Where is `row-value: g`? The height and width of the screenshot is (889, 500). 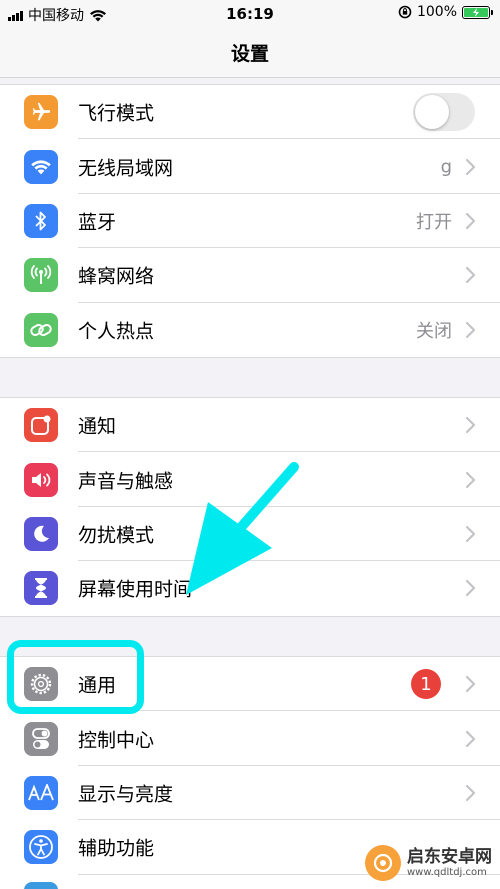
row-value: g is located at coordinates (446, 167).